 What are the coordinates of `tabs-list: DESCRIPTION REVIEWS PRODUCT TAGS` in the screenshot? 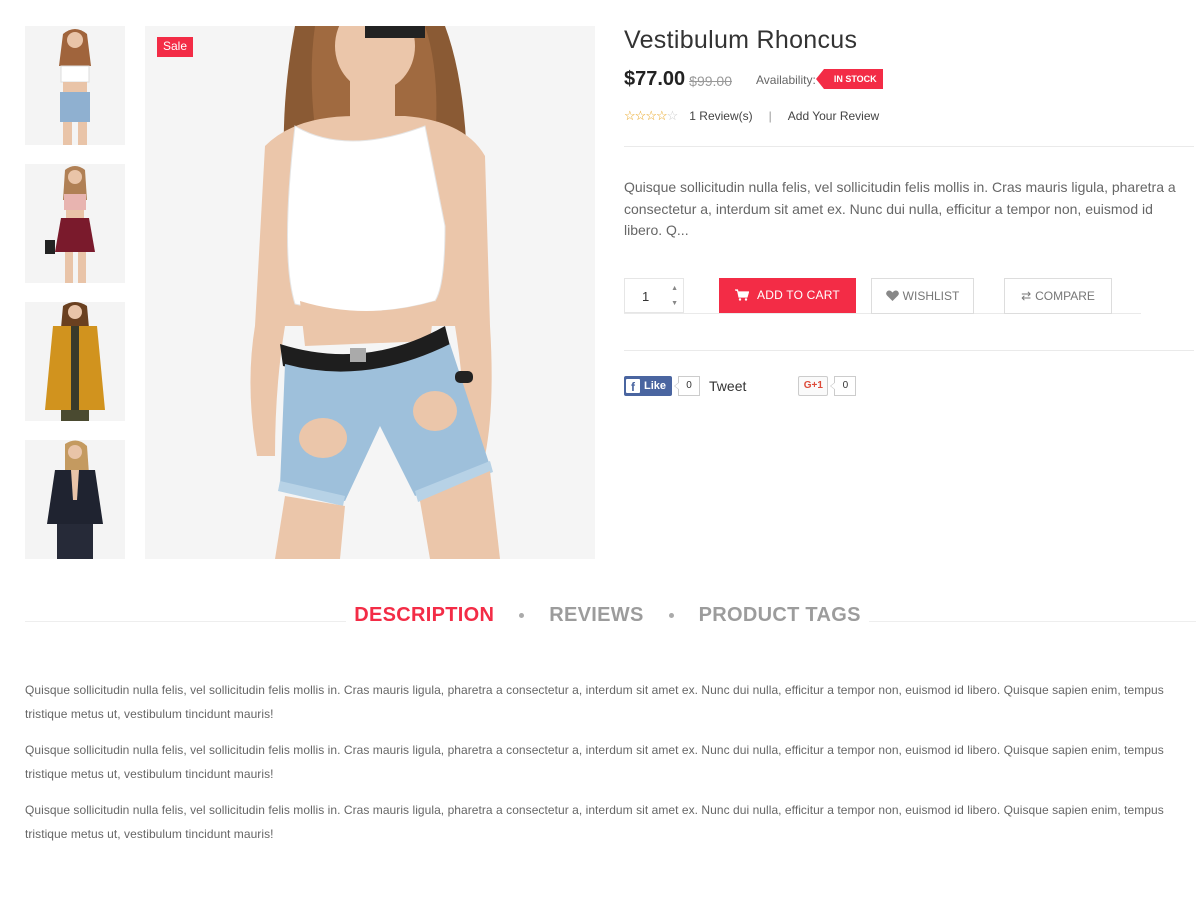 It's located at (607, 615).